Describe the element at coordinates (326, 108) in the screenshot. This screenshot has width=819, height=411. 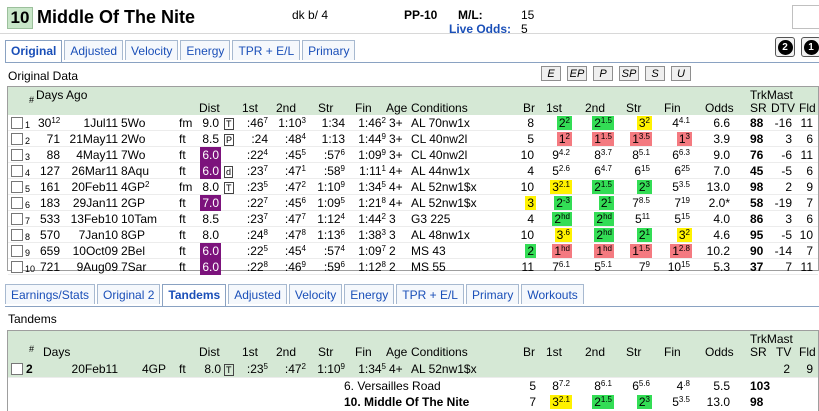
I see `col-stretch: Str` at that location.